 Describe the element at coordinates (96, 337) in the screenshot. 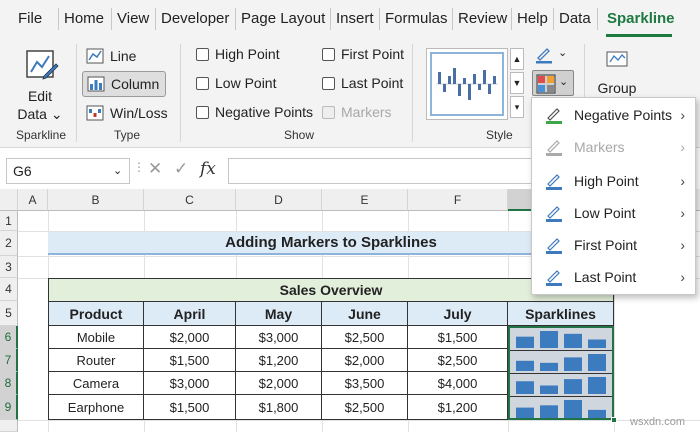

I see `table-cell: Mobile` at that location.